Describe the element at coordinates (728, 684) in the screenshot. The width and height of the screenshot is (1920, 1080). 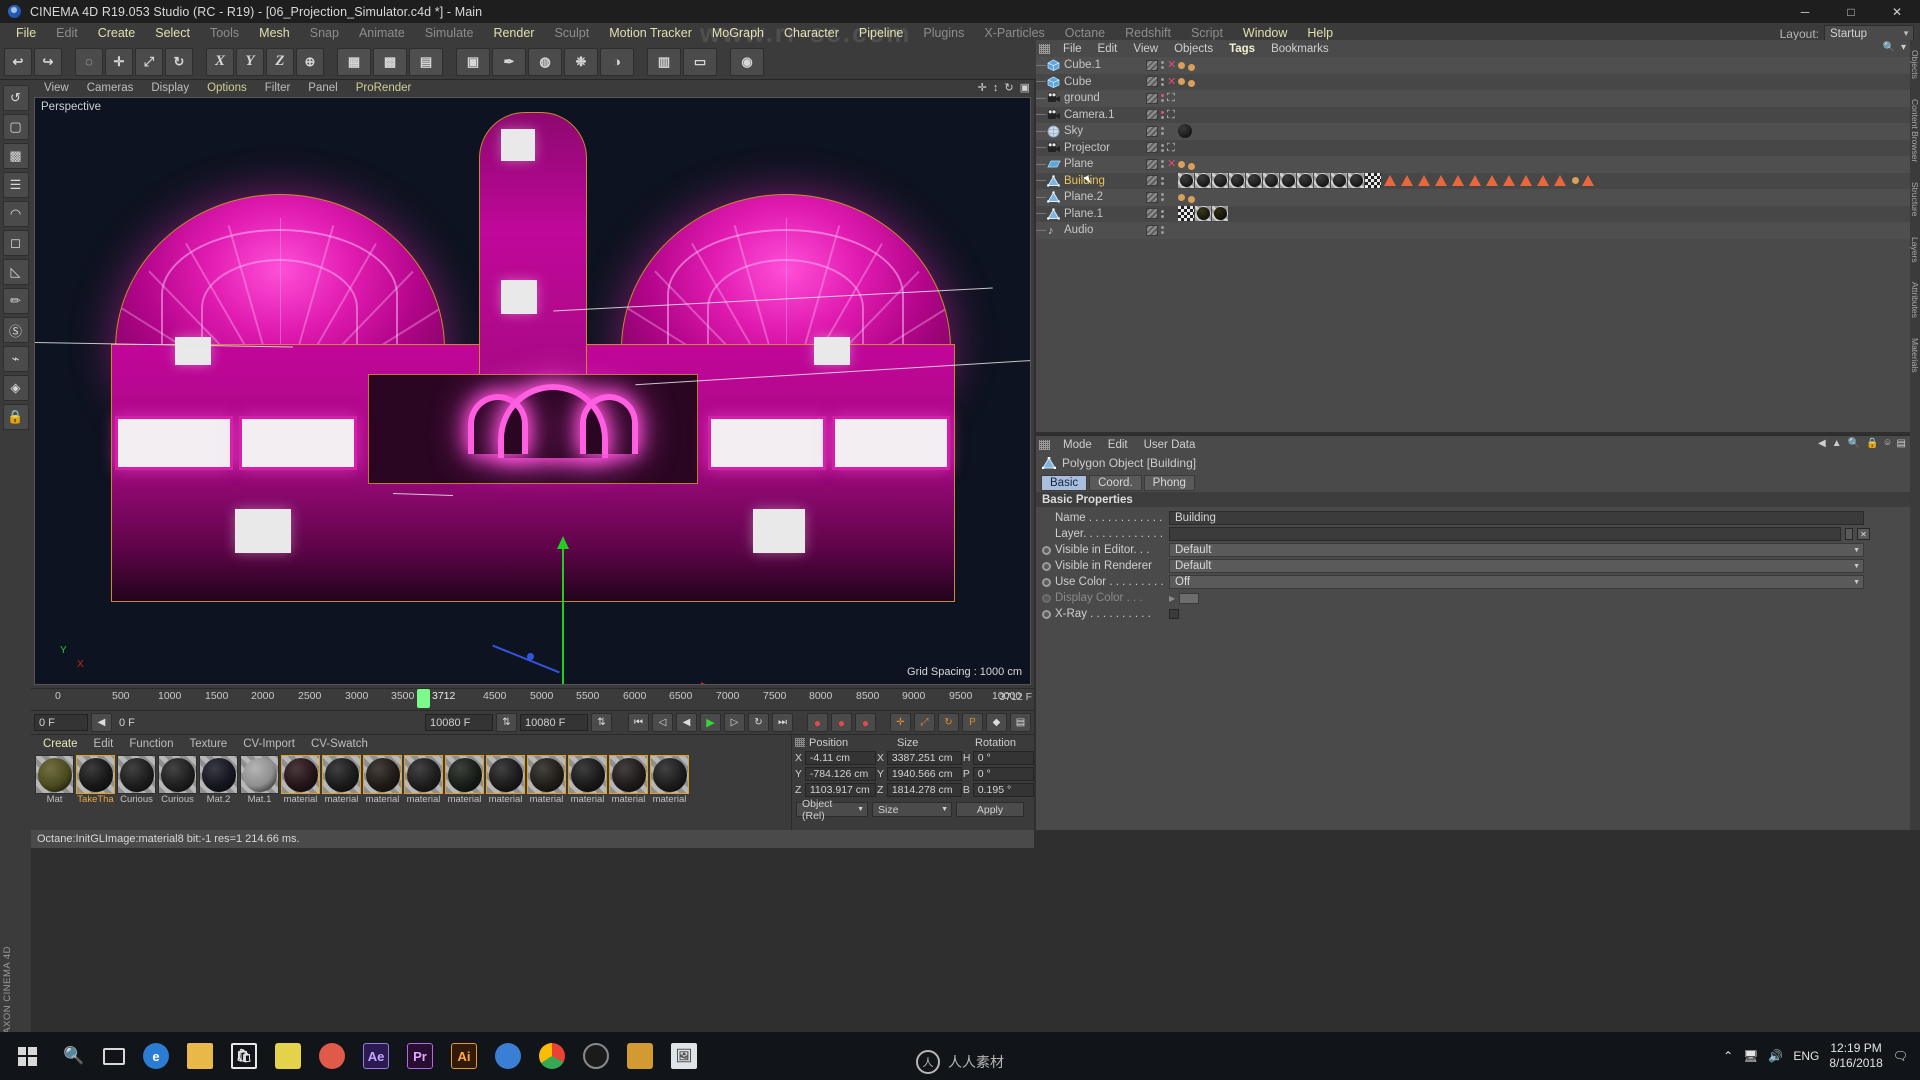
I see `gizmo-x-handle` at that location.